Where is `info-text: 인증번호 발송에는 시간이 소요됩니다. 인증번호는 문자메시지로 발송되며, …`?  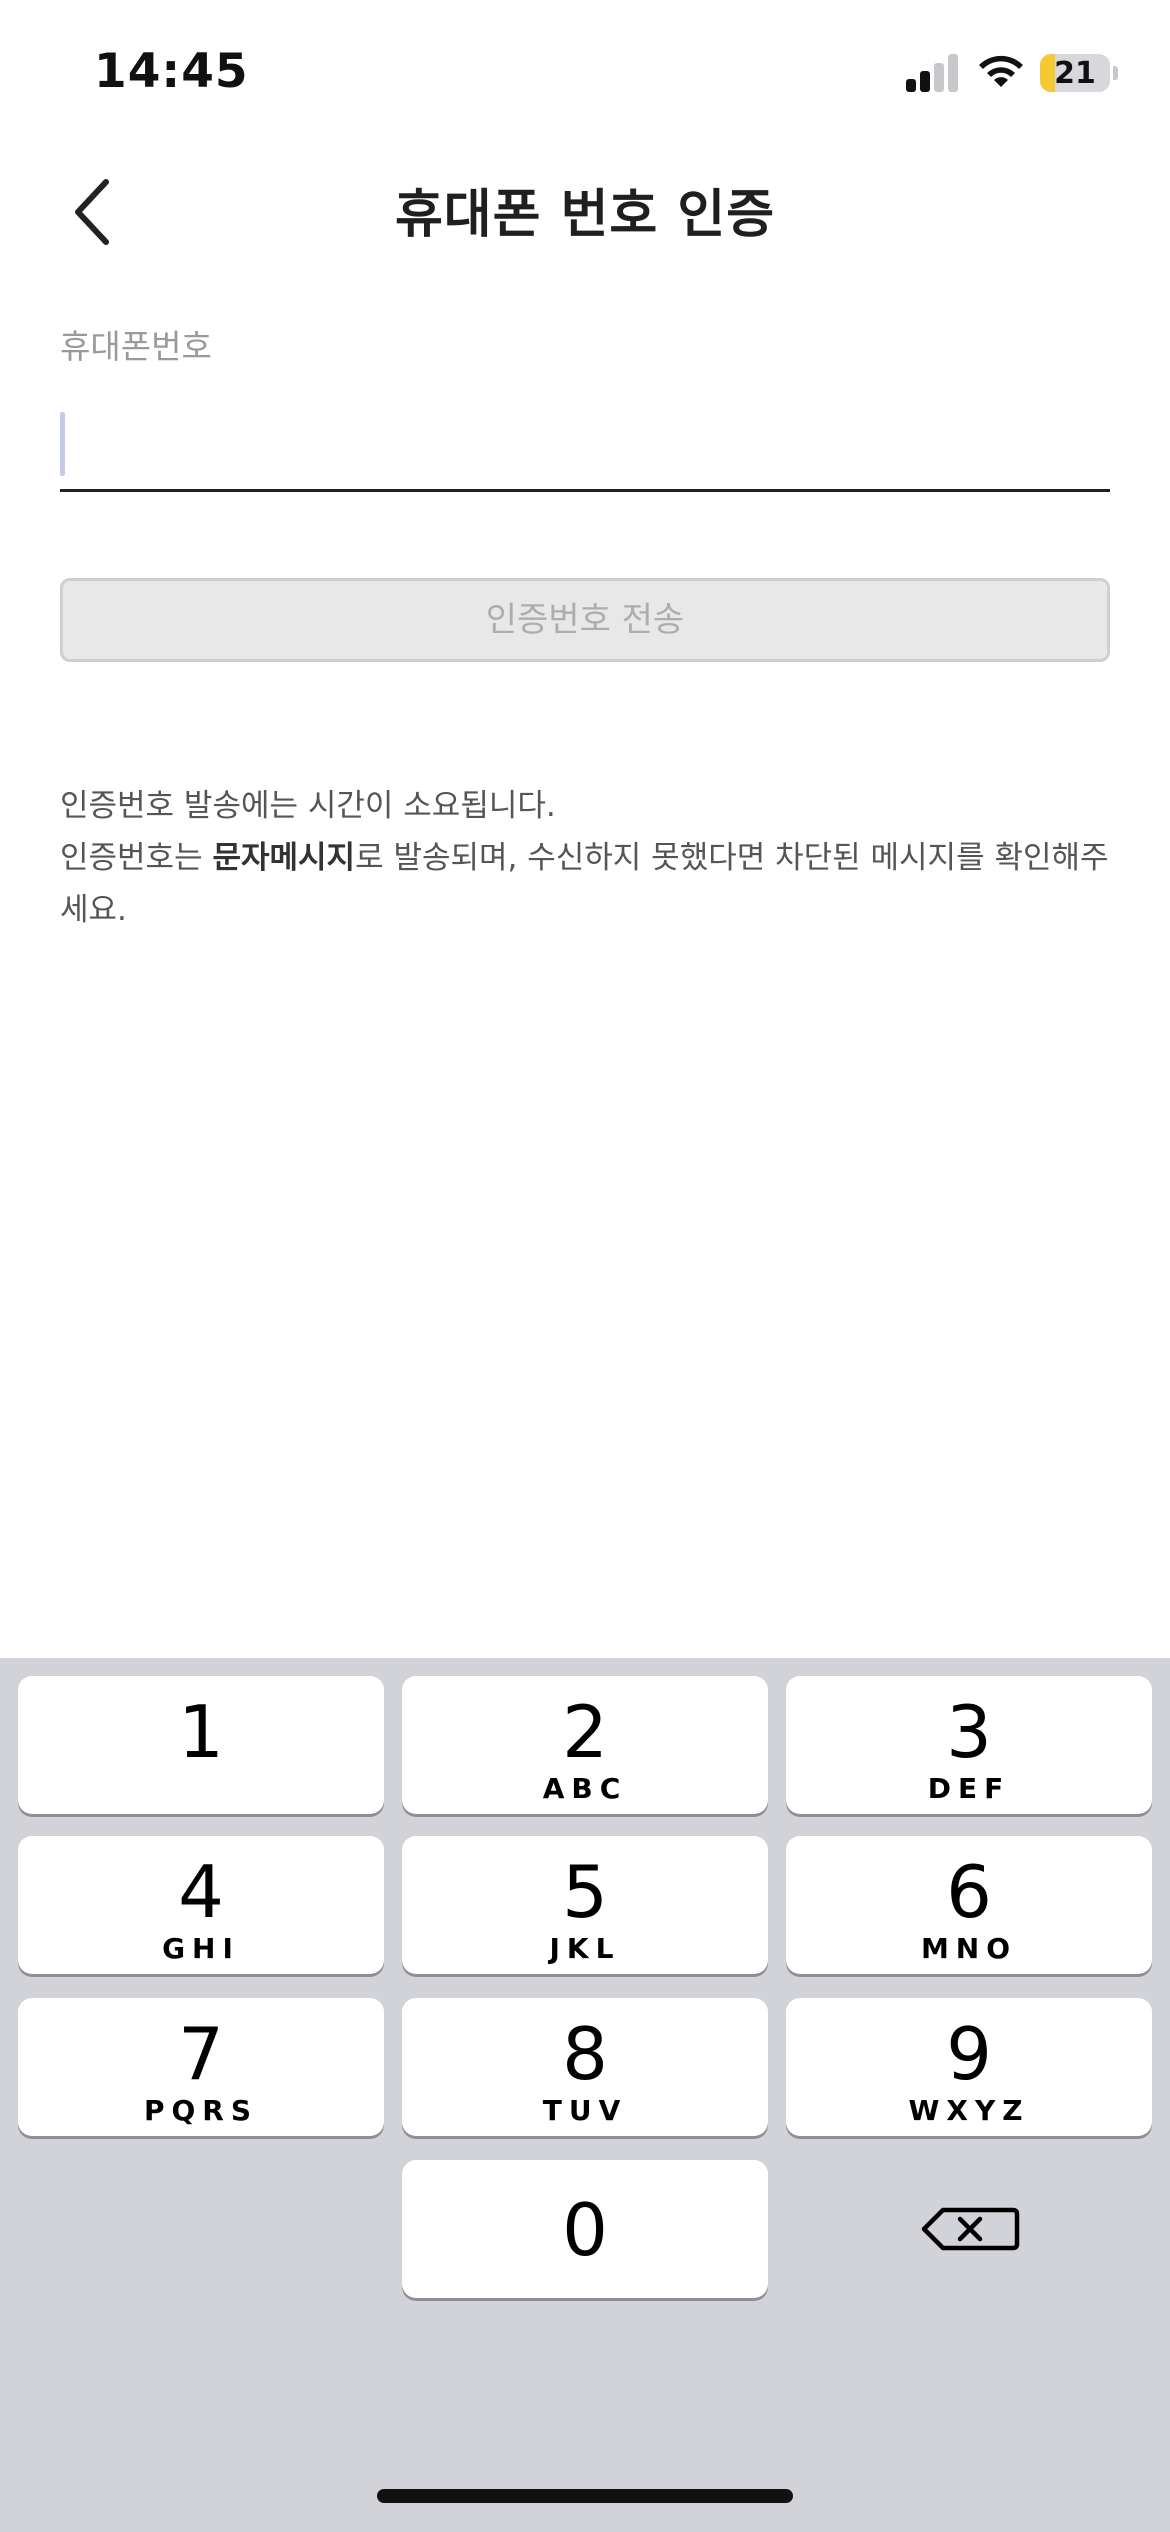
info-text: 인증번호 발송에는 시간이 소요됩니다. 인증번호는 문자메시지로 발송되며, … is located at coordinates (590, 858).